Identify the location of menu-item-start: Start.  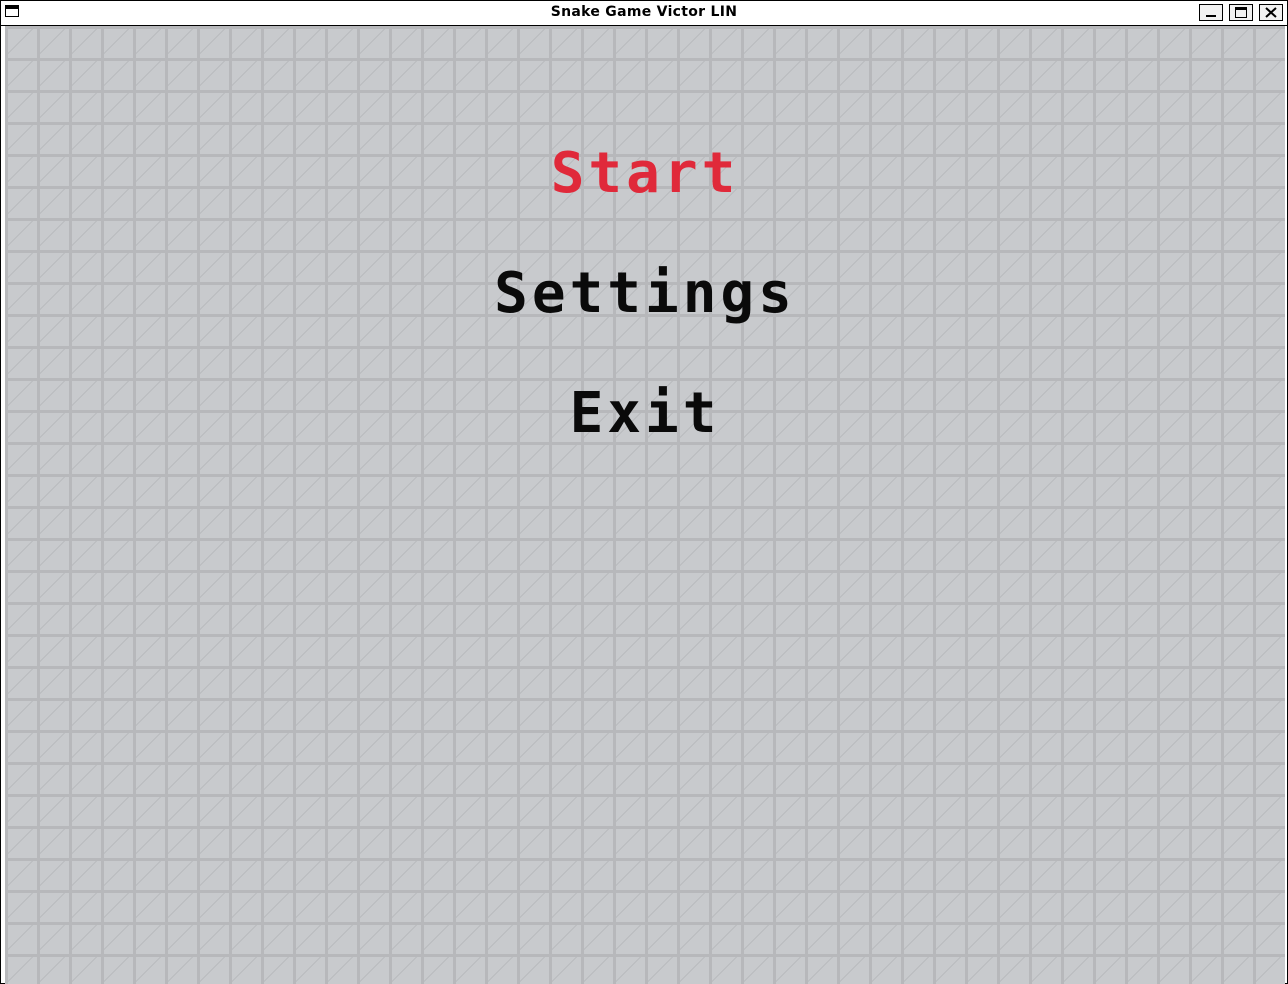
(645, 174).